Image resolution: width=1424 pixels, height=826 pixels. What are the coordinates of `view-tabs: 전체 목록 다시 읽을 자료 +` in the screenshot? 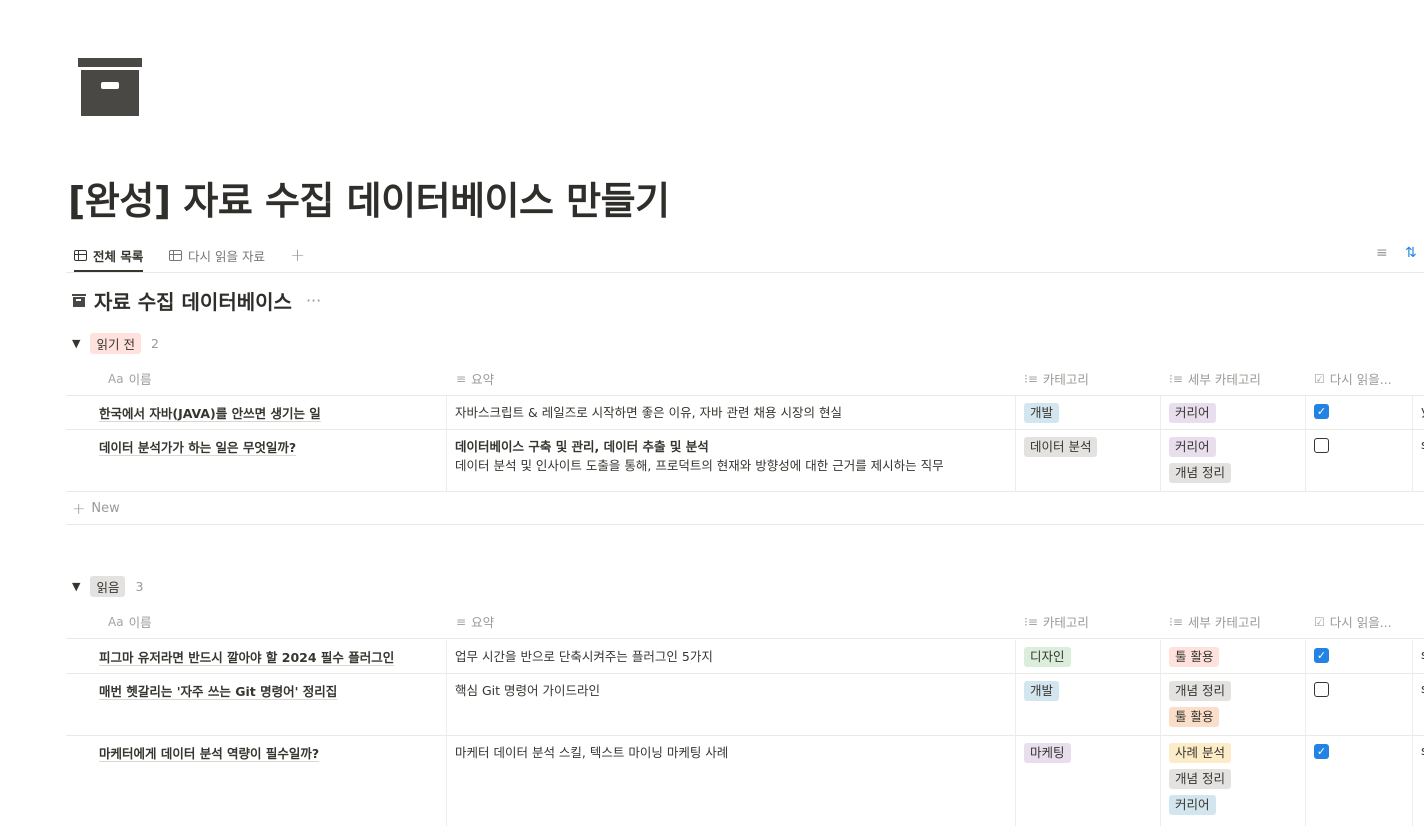 It's located at (745, 256).